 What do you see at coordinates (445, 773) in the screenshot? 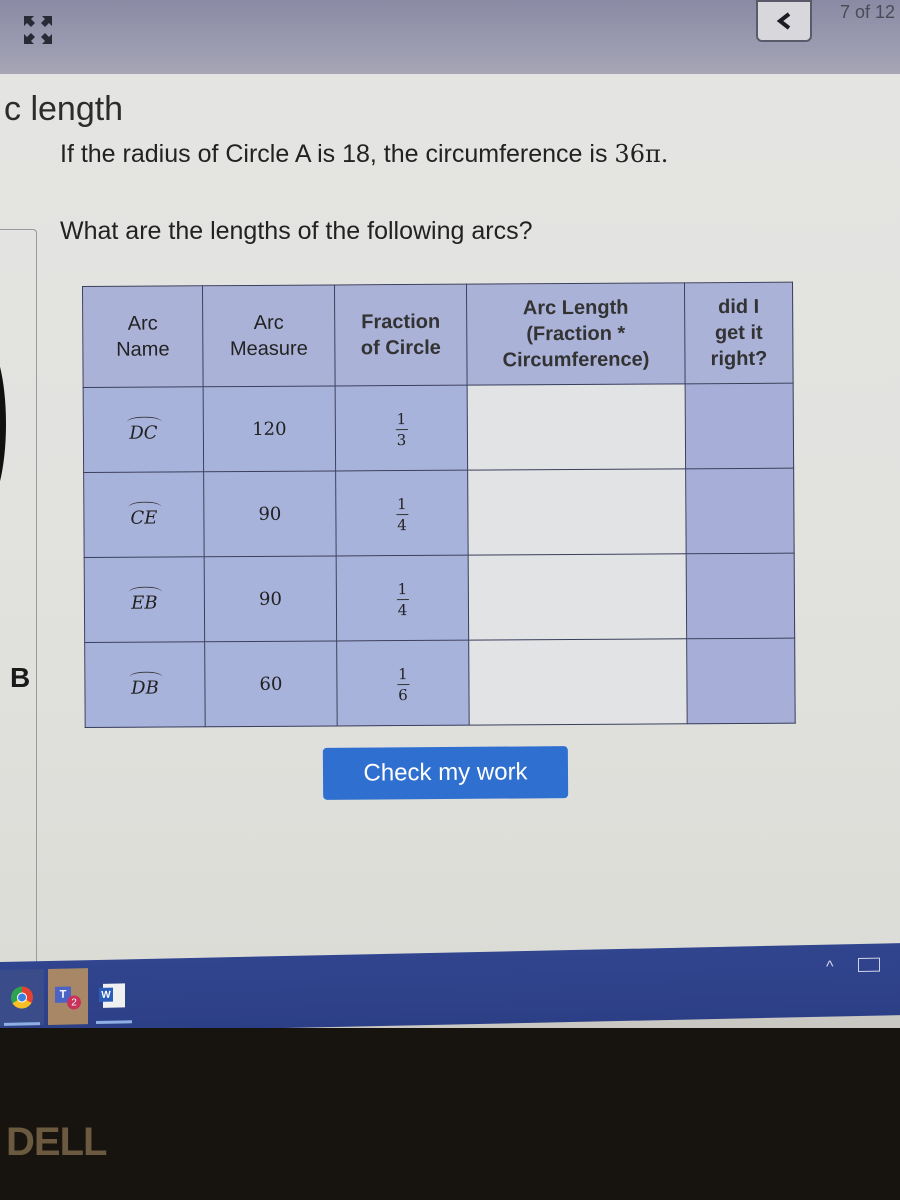
I see `check-my-work-button: Check my work` at bounding box center [445, 773].